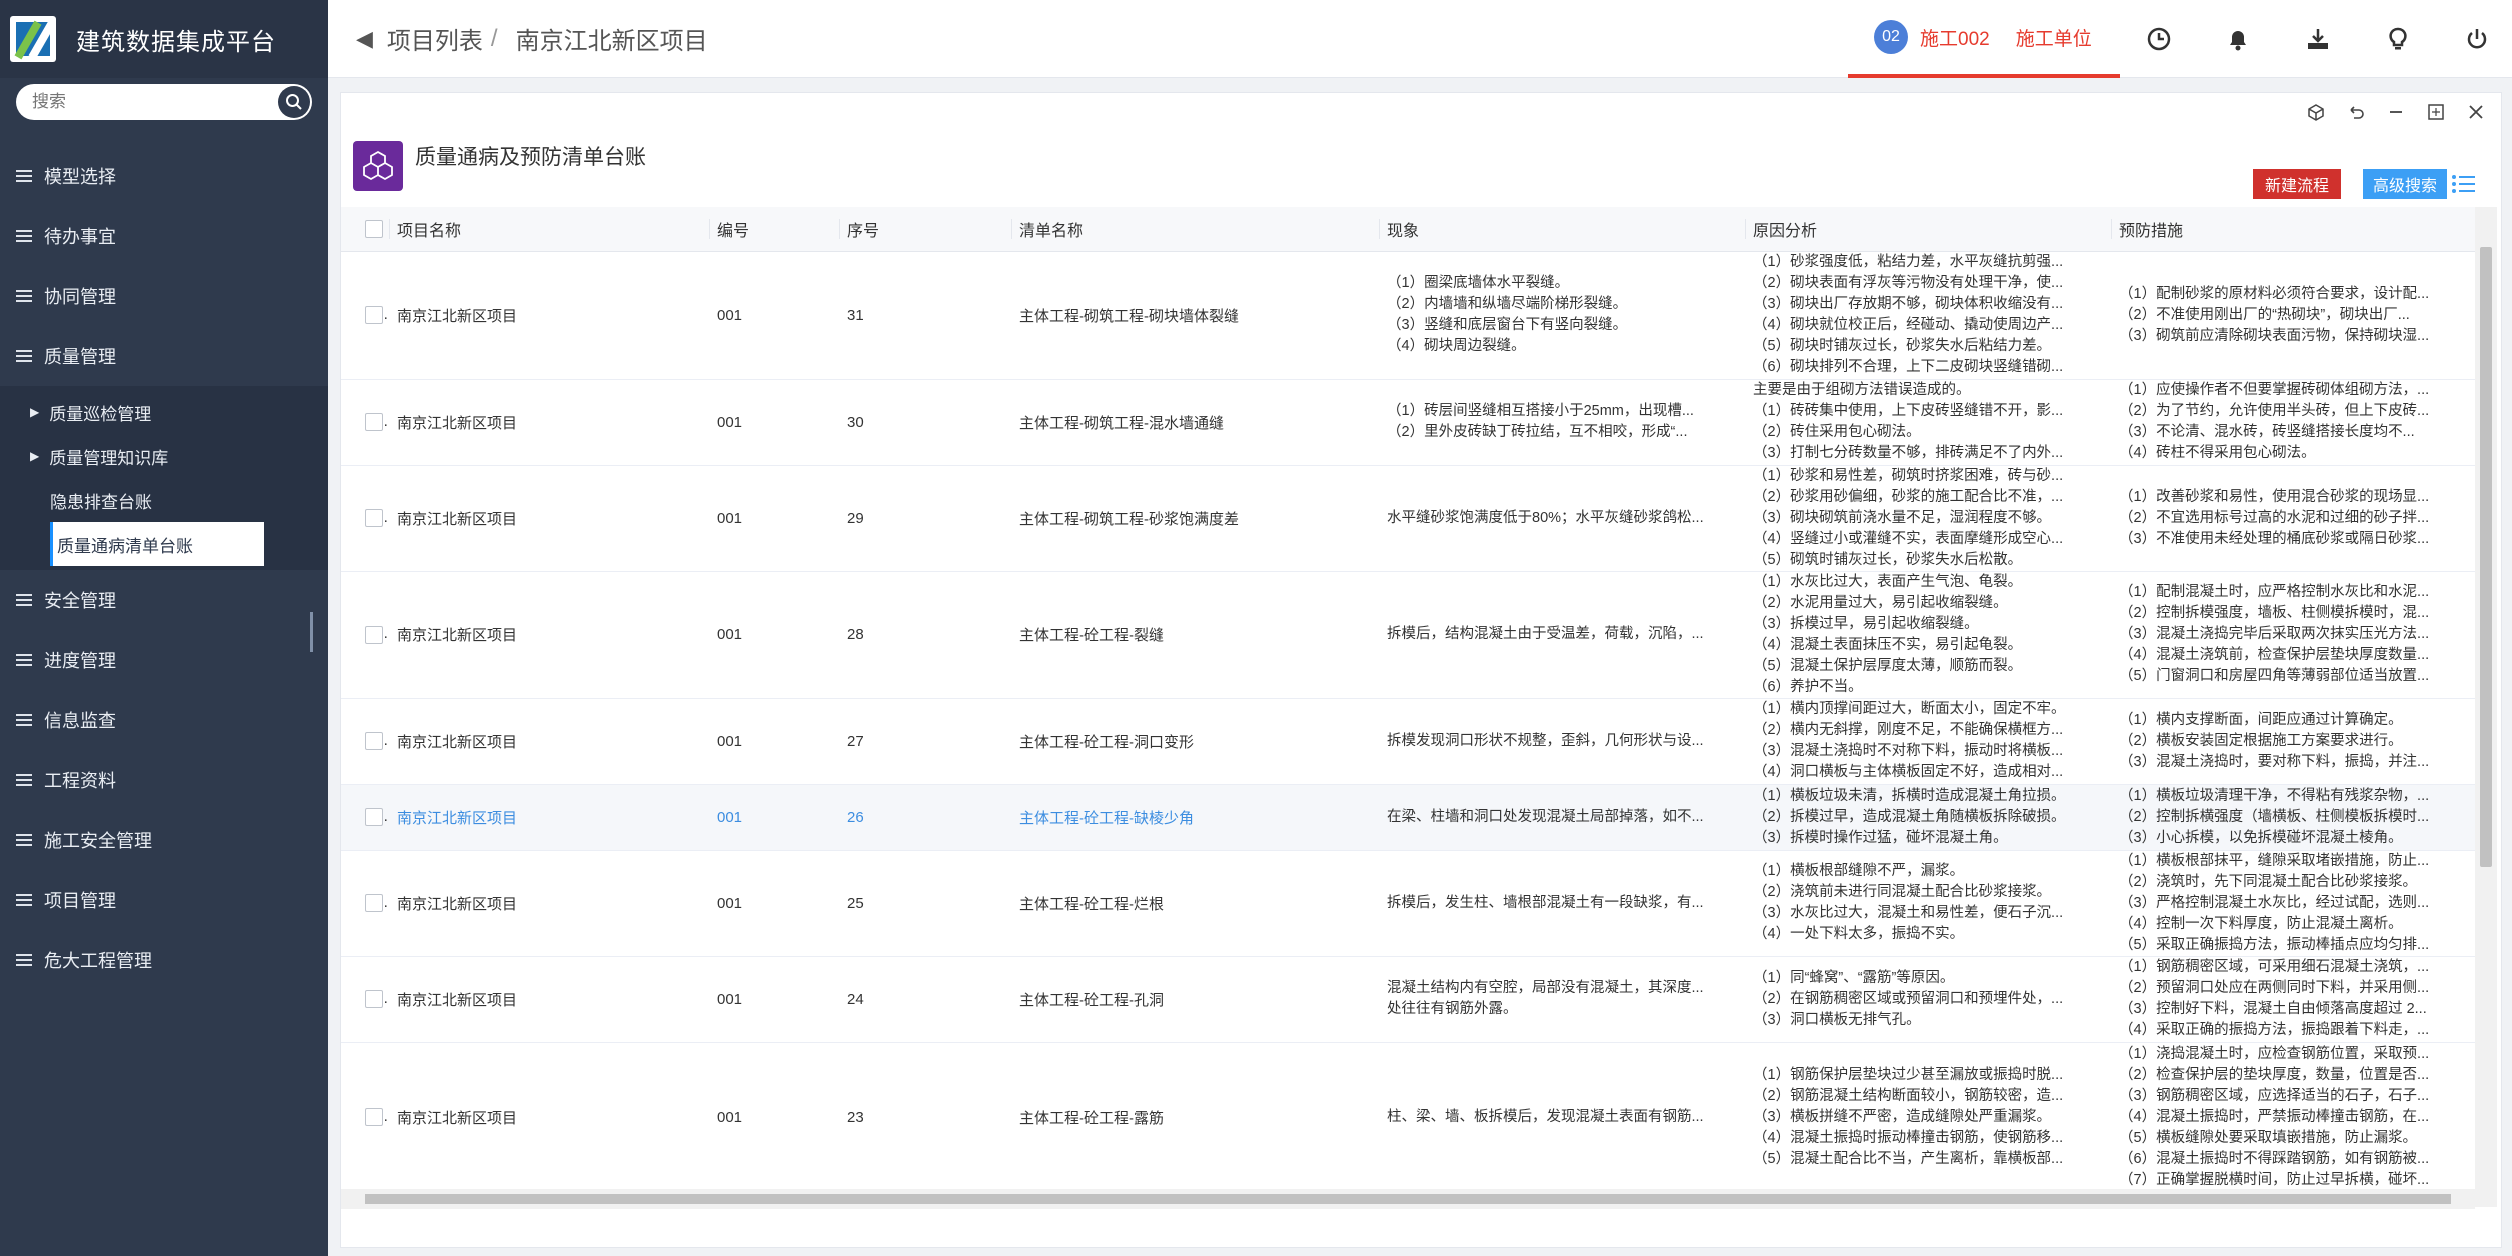 The width and height of the screenshot is (2512, 1256). Describe the element at coordinates (1888, 644) in the screenshot. I see `cause-cell-line: （4）混凝土表面抹压不实，易引起龟裂。` at that location.